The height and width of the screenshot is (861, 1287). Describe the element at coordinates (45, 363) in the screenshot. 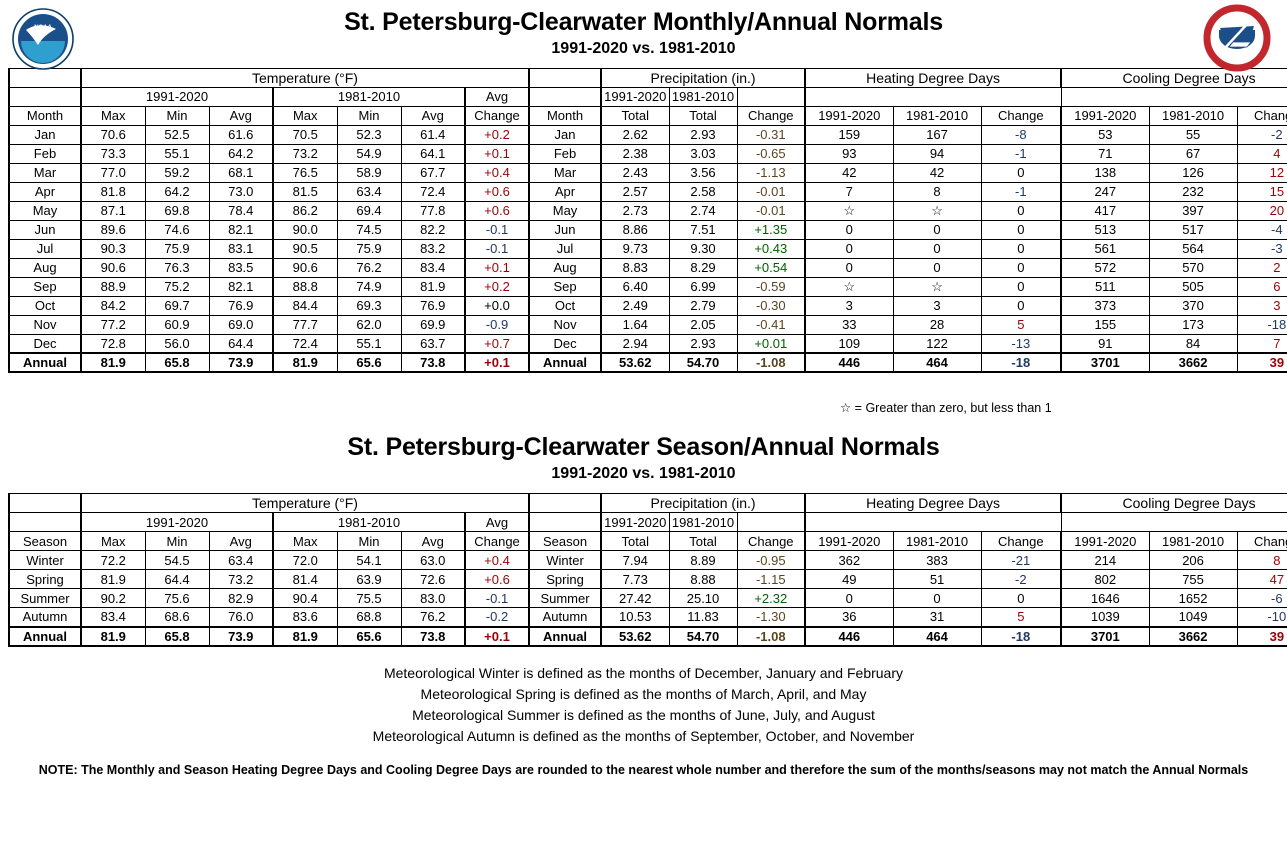

I see `month-label: Annual` at that location.